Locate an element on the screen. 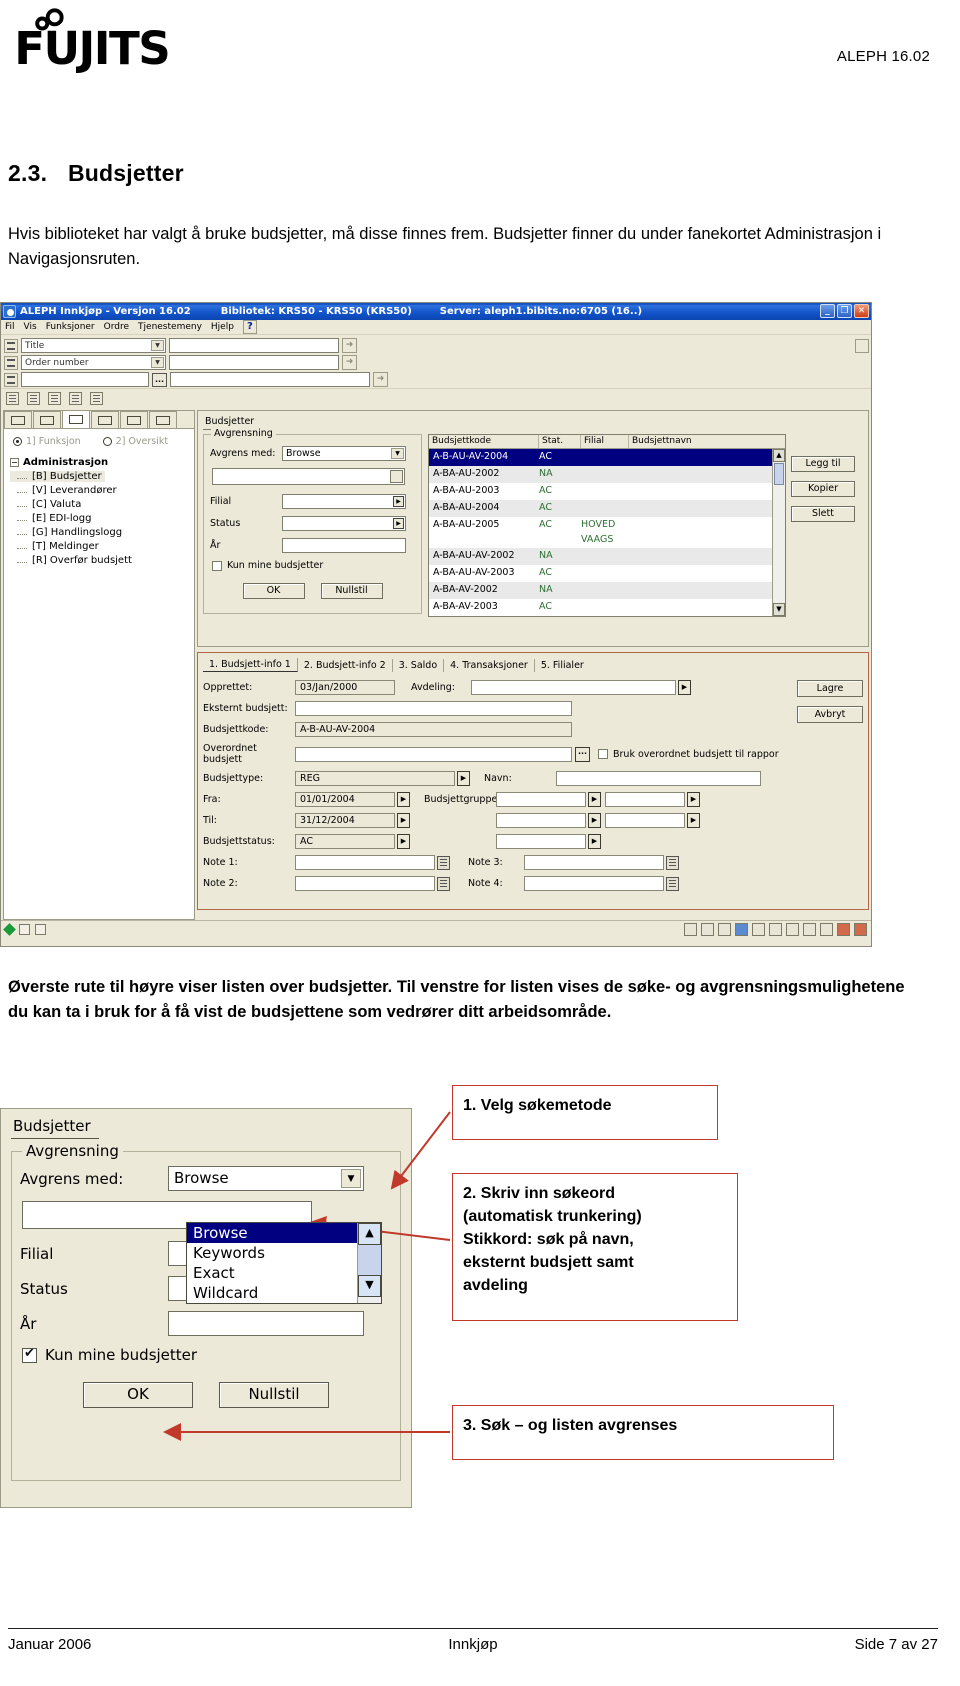 Image resolution: width=960 pixels, height=1686 pixels. note-2-input is located at coordinates (365, 883).